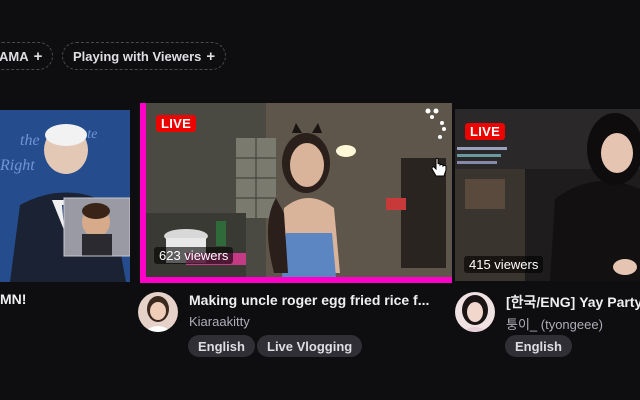  Describe the element at coordinates (17, 165) in the screenshot. I see `svg-text: Right` at that location.